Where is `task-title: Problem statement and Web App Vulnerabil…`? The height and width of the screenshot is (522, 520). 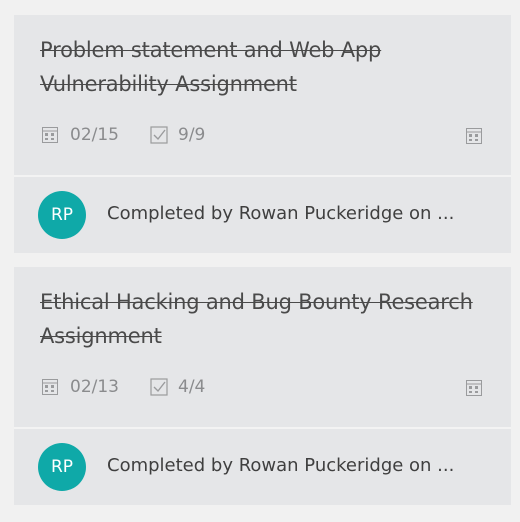 task-title: Problem statement and Web App Vulnerabil… is located at coordinates (267, 67).